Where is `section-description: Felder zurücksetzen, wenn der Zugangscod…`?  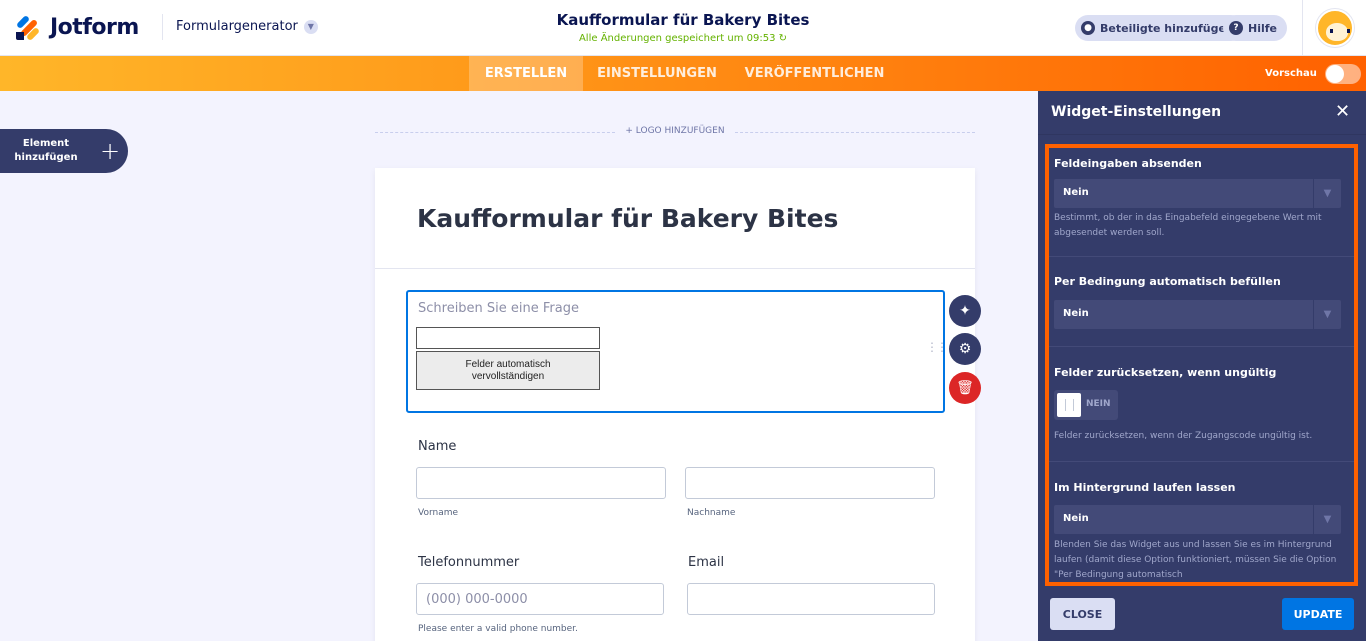 section-description: Felder zurücksetzen, wenn der Zugangscod… is located at coordinates (1183, 436).